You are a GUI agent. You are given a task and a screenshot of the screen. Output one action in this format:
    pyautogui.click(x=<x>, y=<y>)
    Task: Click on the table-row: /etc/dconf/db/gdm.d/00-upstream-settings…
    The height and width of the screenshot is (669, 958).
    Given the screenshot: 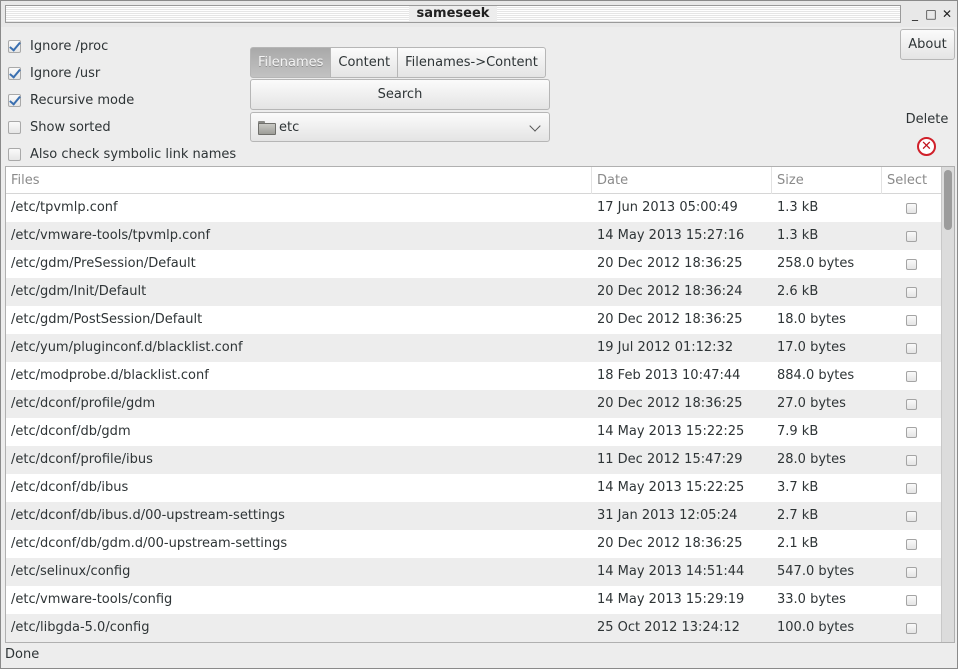 What is the action you would take?
    pyautogui.click(x=473, y=544)
    